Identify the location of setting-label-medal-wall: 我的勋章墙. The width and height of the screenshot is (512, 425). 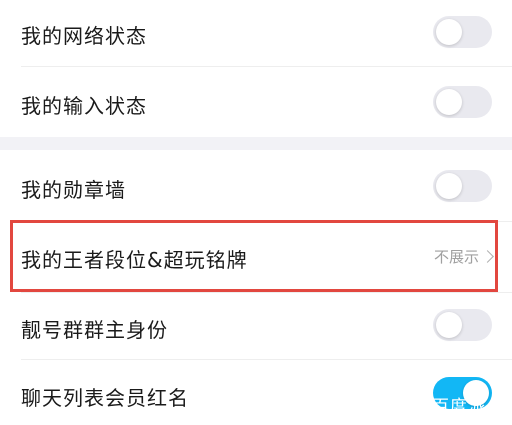
(73, 190).